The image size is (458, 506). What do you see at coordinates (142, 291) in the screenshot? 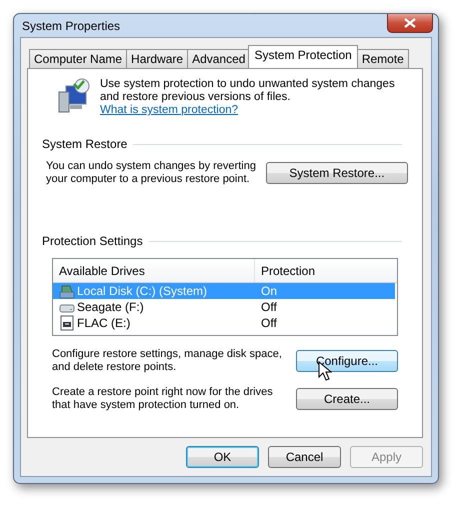
I see `drive-name: Local Disk (C:) (System)` at bounding box center [142, 291].